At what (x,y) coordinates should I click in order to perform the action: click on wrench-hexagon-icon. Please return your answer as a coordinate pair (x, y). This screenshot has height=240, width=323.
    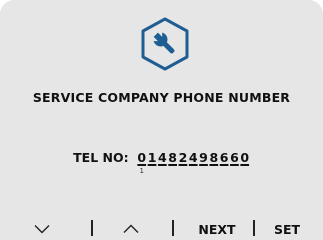
    Looking at the image, I should click on (165, 44).